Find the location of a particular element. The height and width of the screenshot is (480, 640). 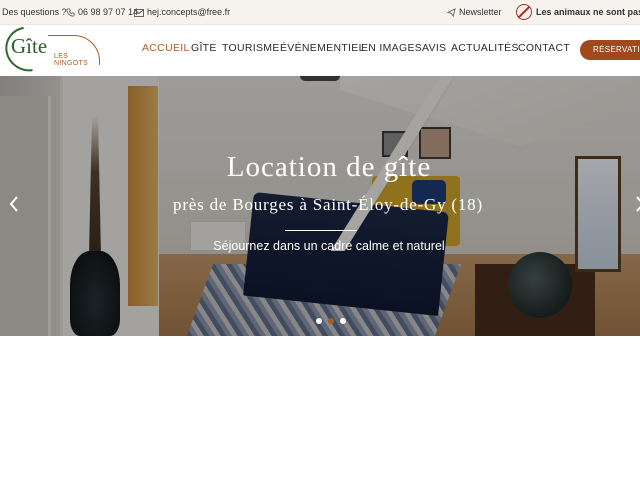

chevron-left-icon is located at coordinates (13, 204).